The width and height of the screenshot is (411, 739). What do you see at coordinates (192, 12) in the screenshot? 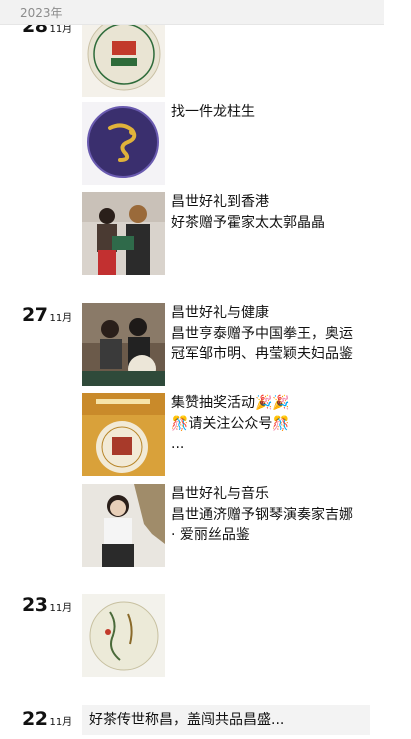
I see `year-header: 2023年` at bounding box center [192, 12].